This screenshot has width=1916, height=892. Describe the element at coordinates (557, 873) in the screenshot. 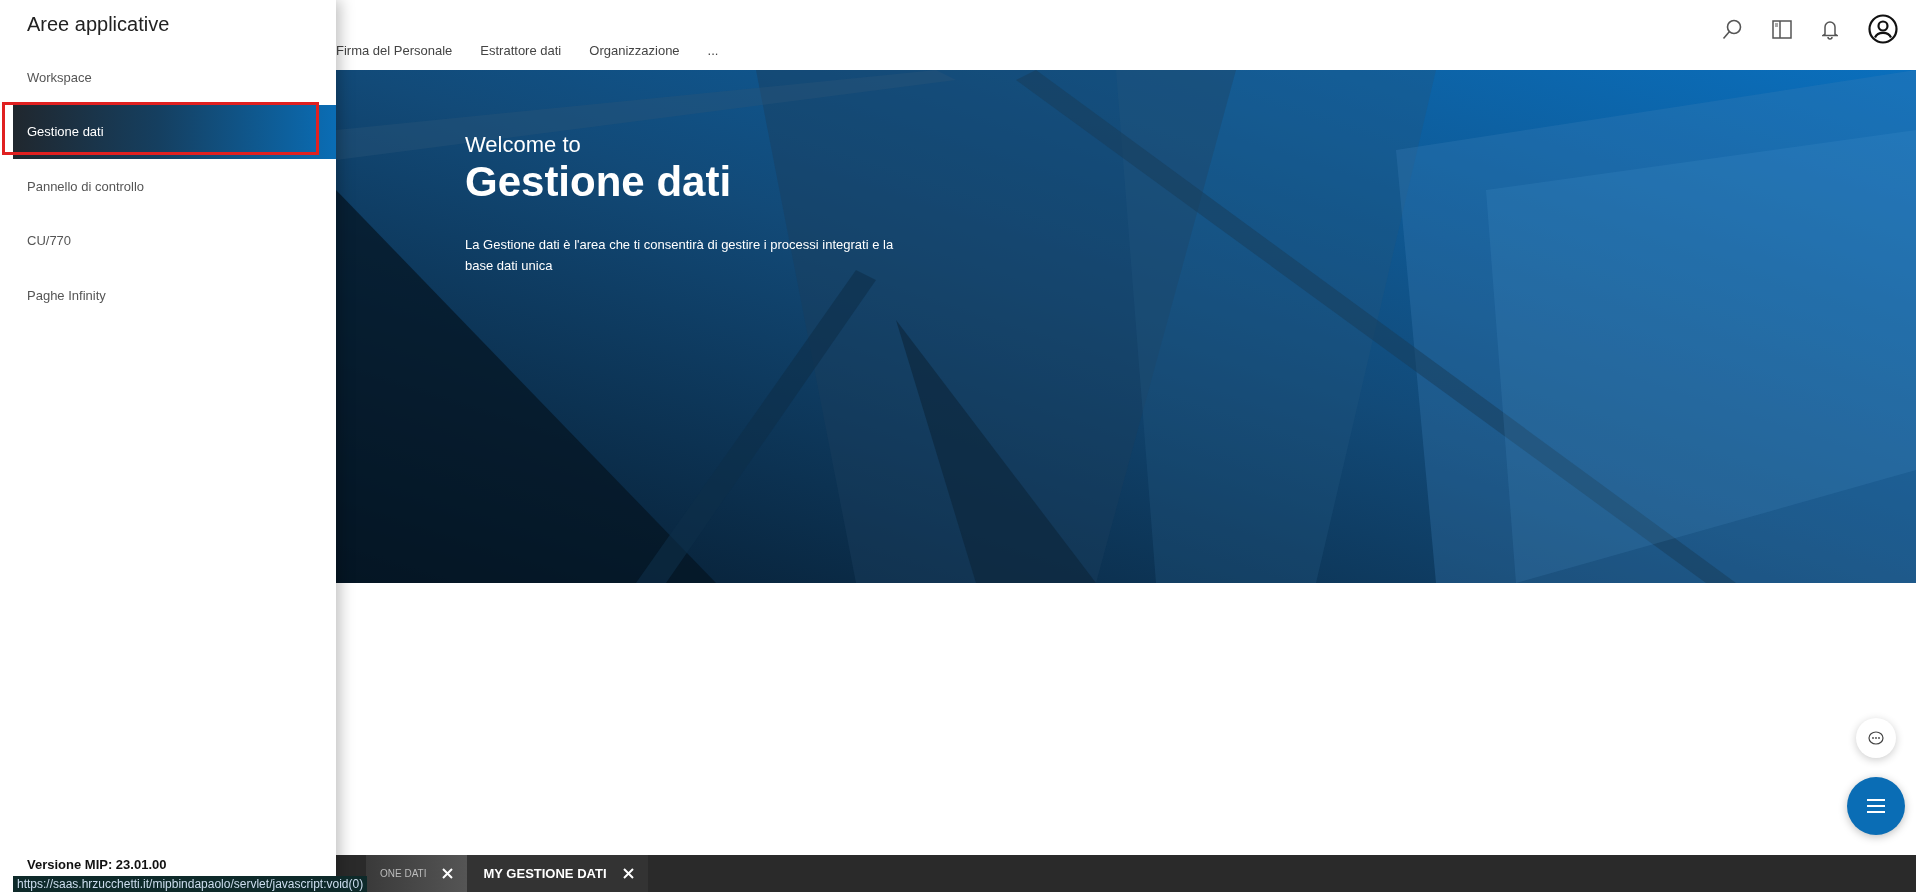

I see `tab: MY GESTIONE DATI` at that location.